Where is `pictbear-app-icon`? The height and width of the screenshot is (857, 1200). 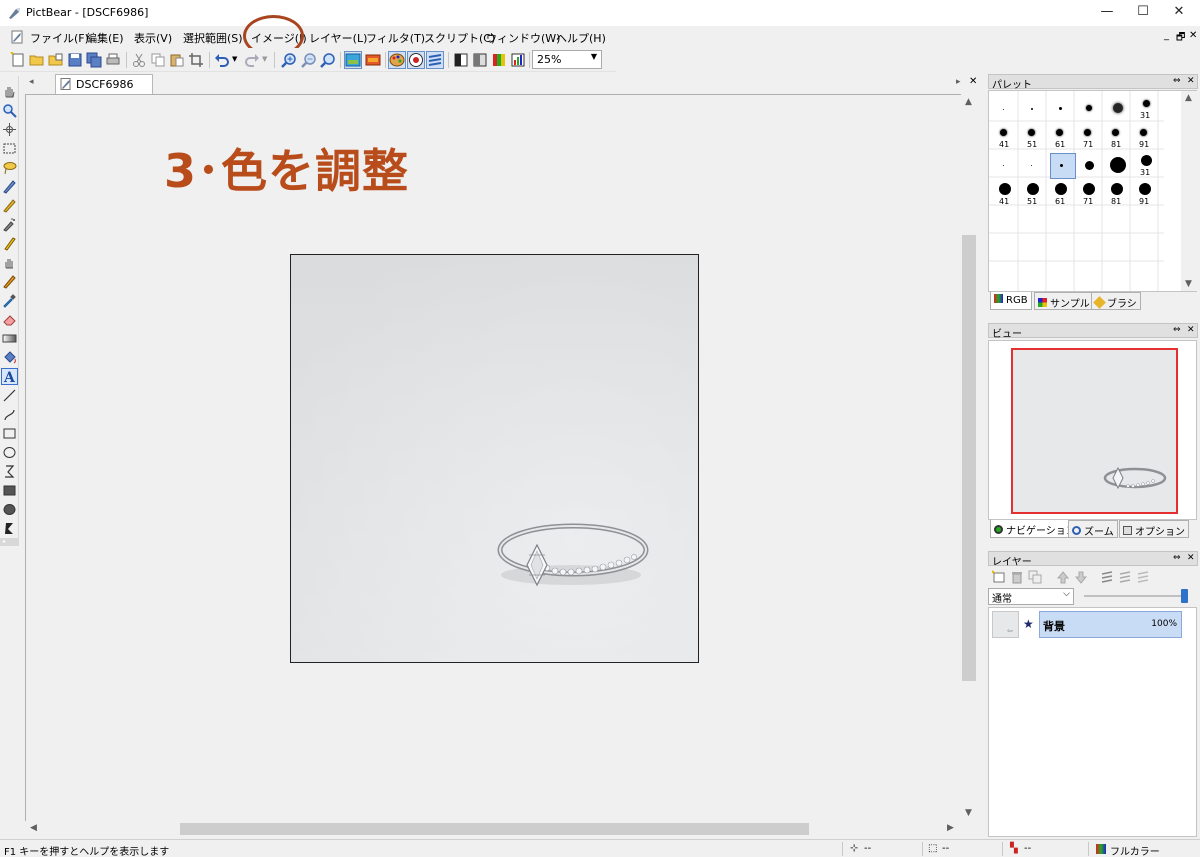 pictbear-app-icon is located at coordinates (15, 13).